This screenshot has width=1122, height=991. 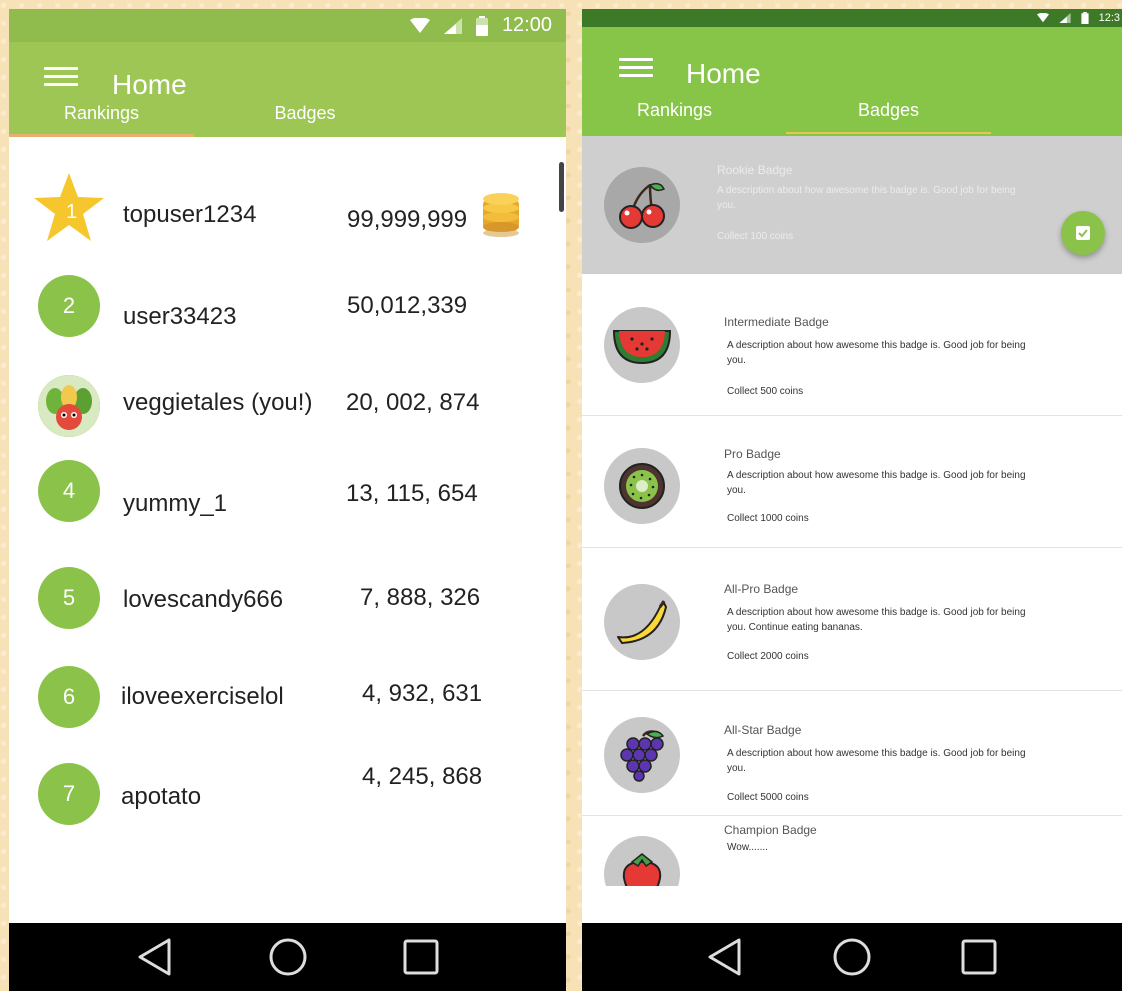 I want to click on status-time: 12:00, so click(x=526, y=25).